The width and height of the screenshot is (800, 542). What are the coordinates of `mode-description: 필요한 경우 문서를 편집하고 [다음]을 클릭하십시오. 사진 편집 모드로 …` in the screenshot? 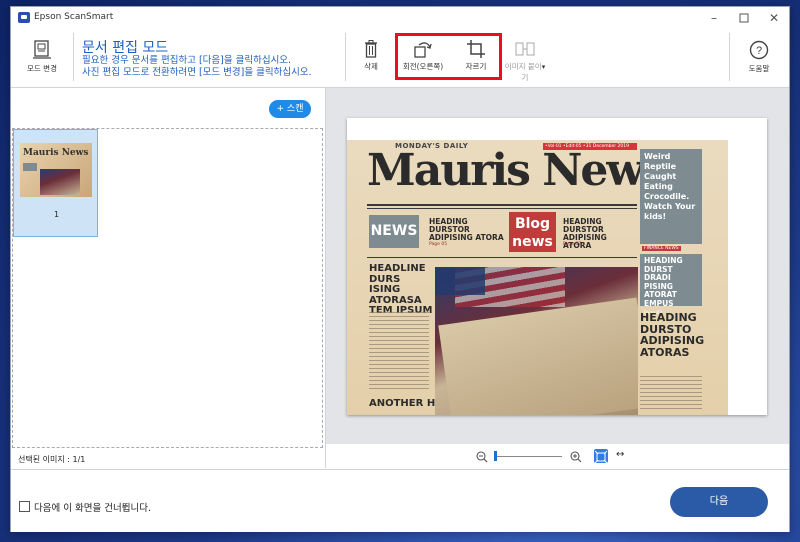 It's located at (212, 67).